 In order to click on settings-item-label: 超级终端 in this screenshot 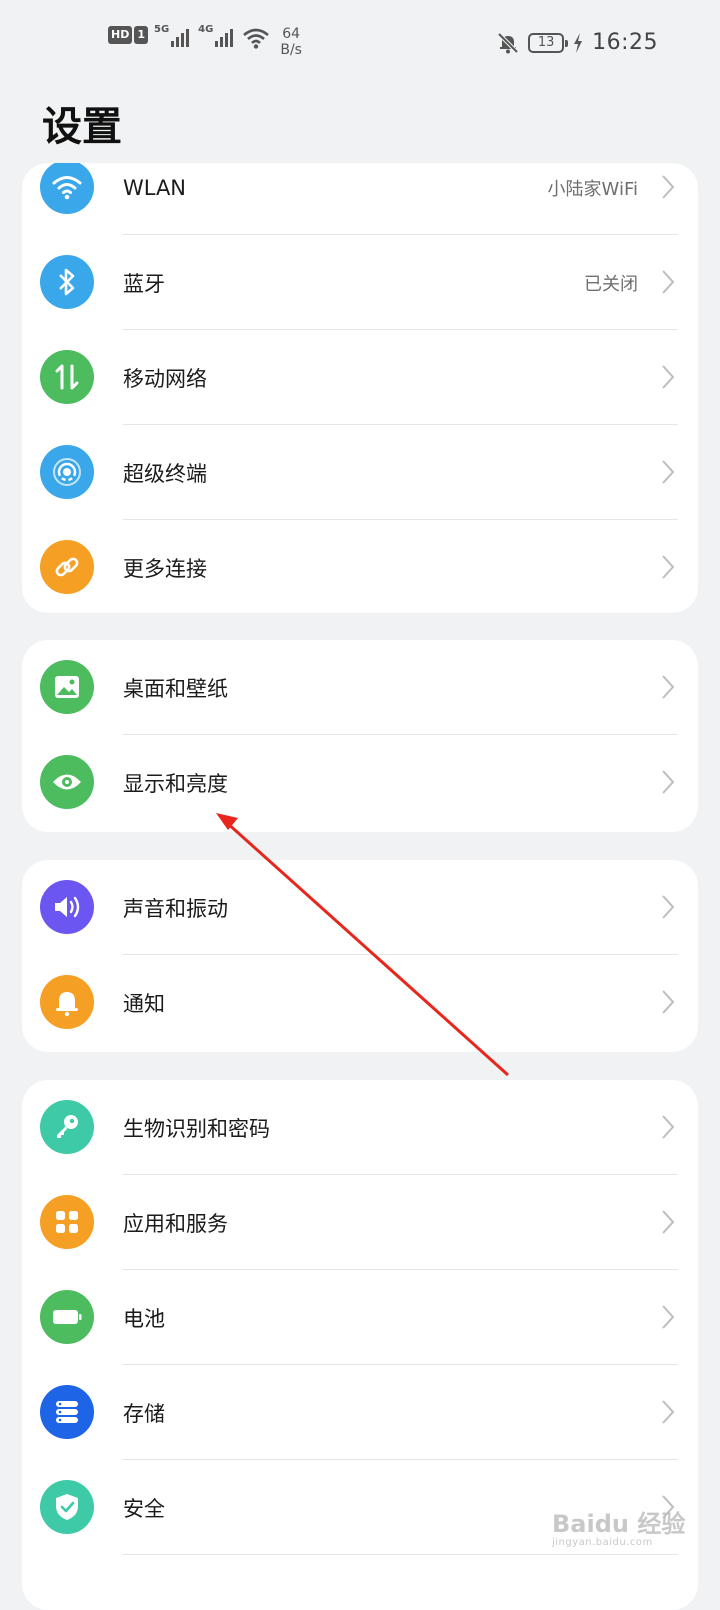, I will do `click(165, 473)`.